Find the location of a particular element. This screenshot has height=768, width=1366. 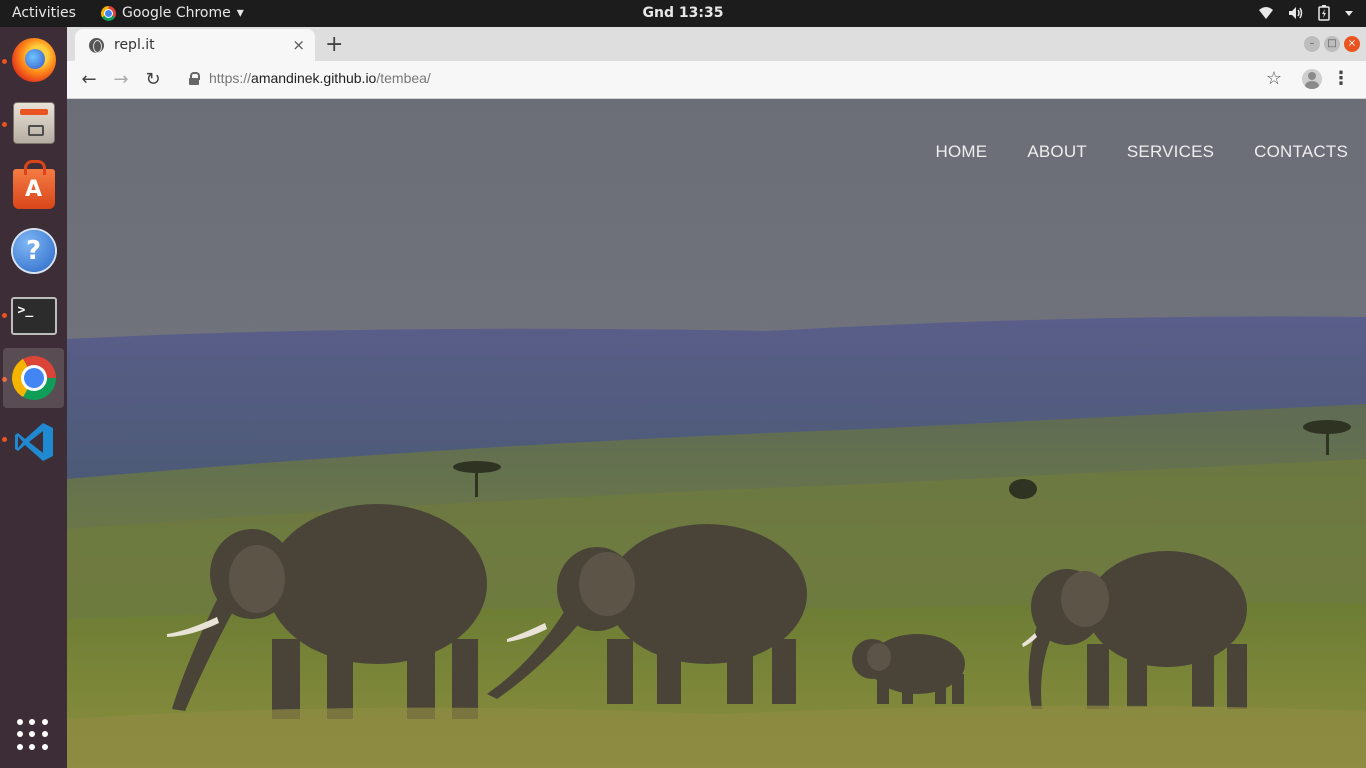

dock-item-terminal: >_ is located at coordinates (33, 316).